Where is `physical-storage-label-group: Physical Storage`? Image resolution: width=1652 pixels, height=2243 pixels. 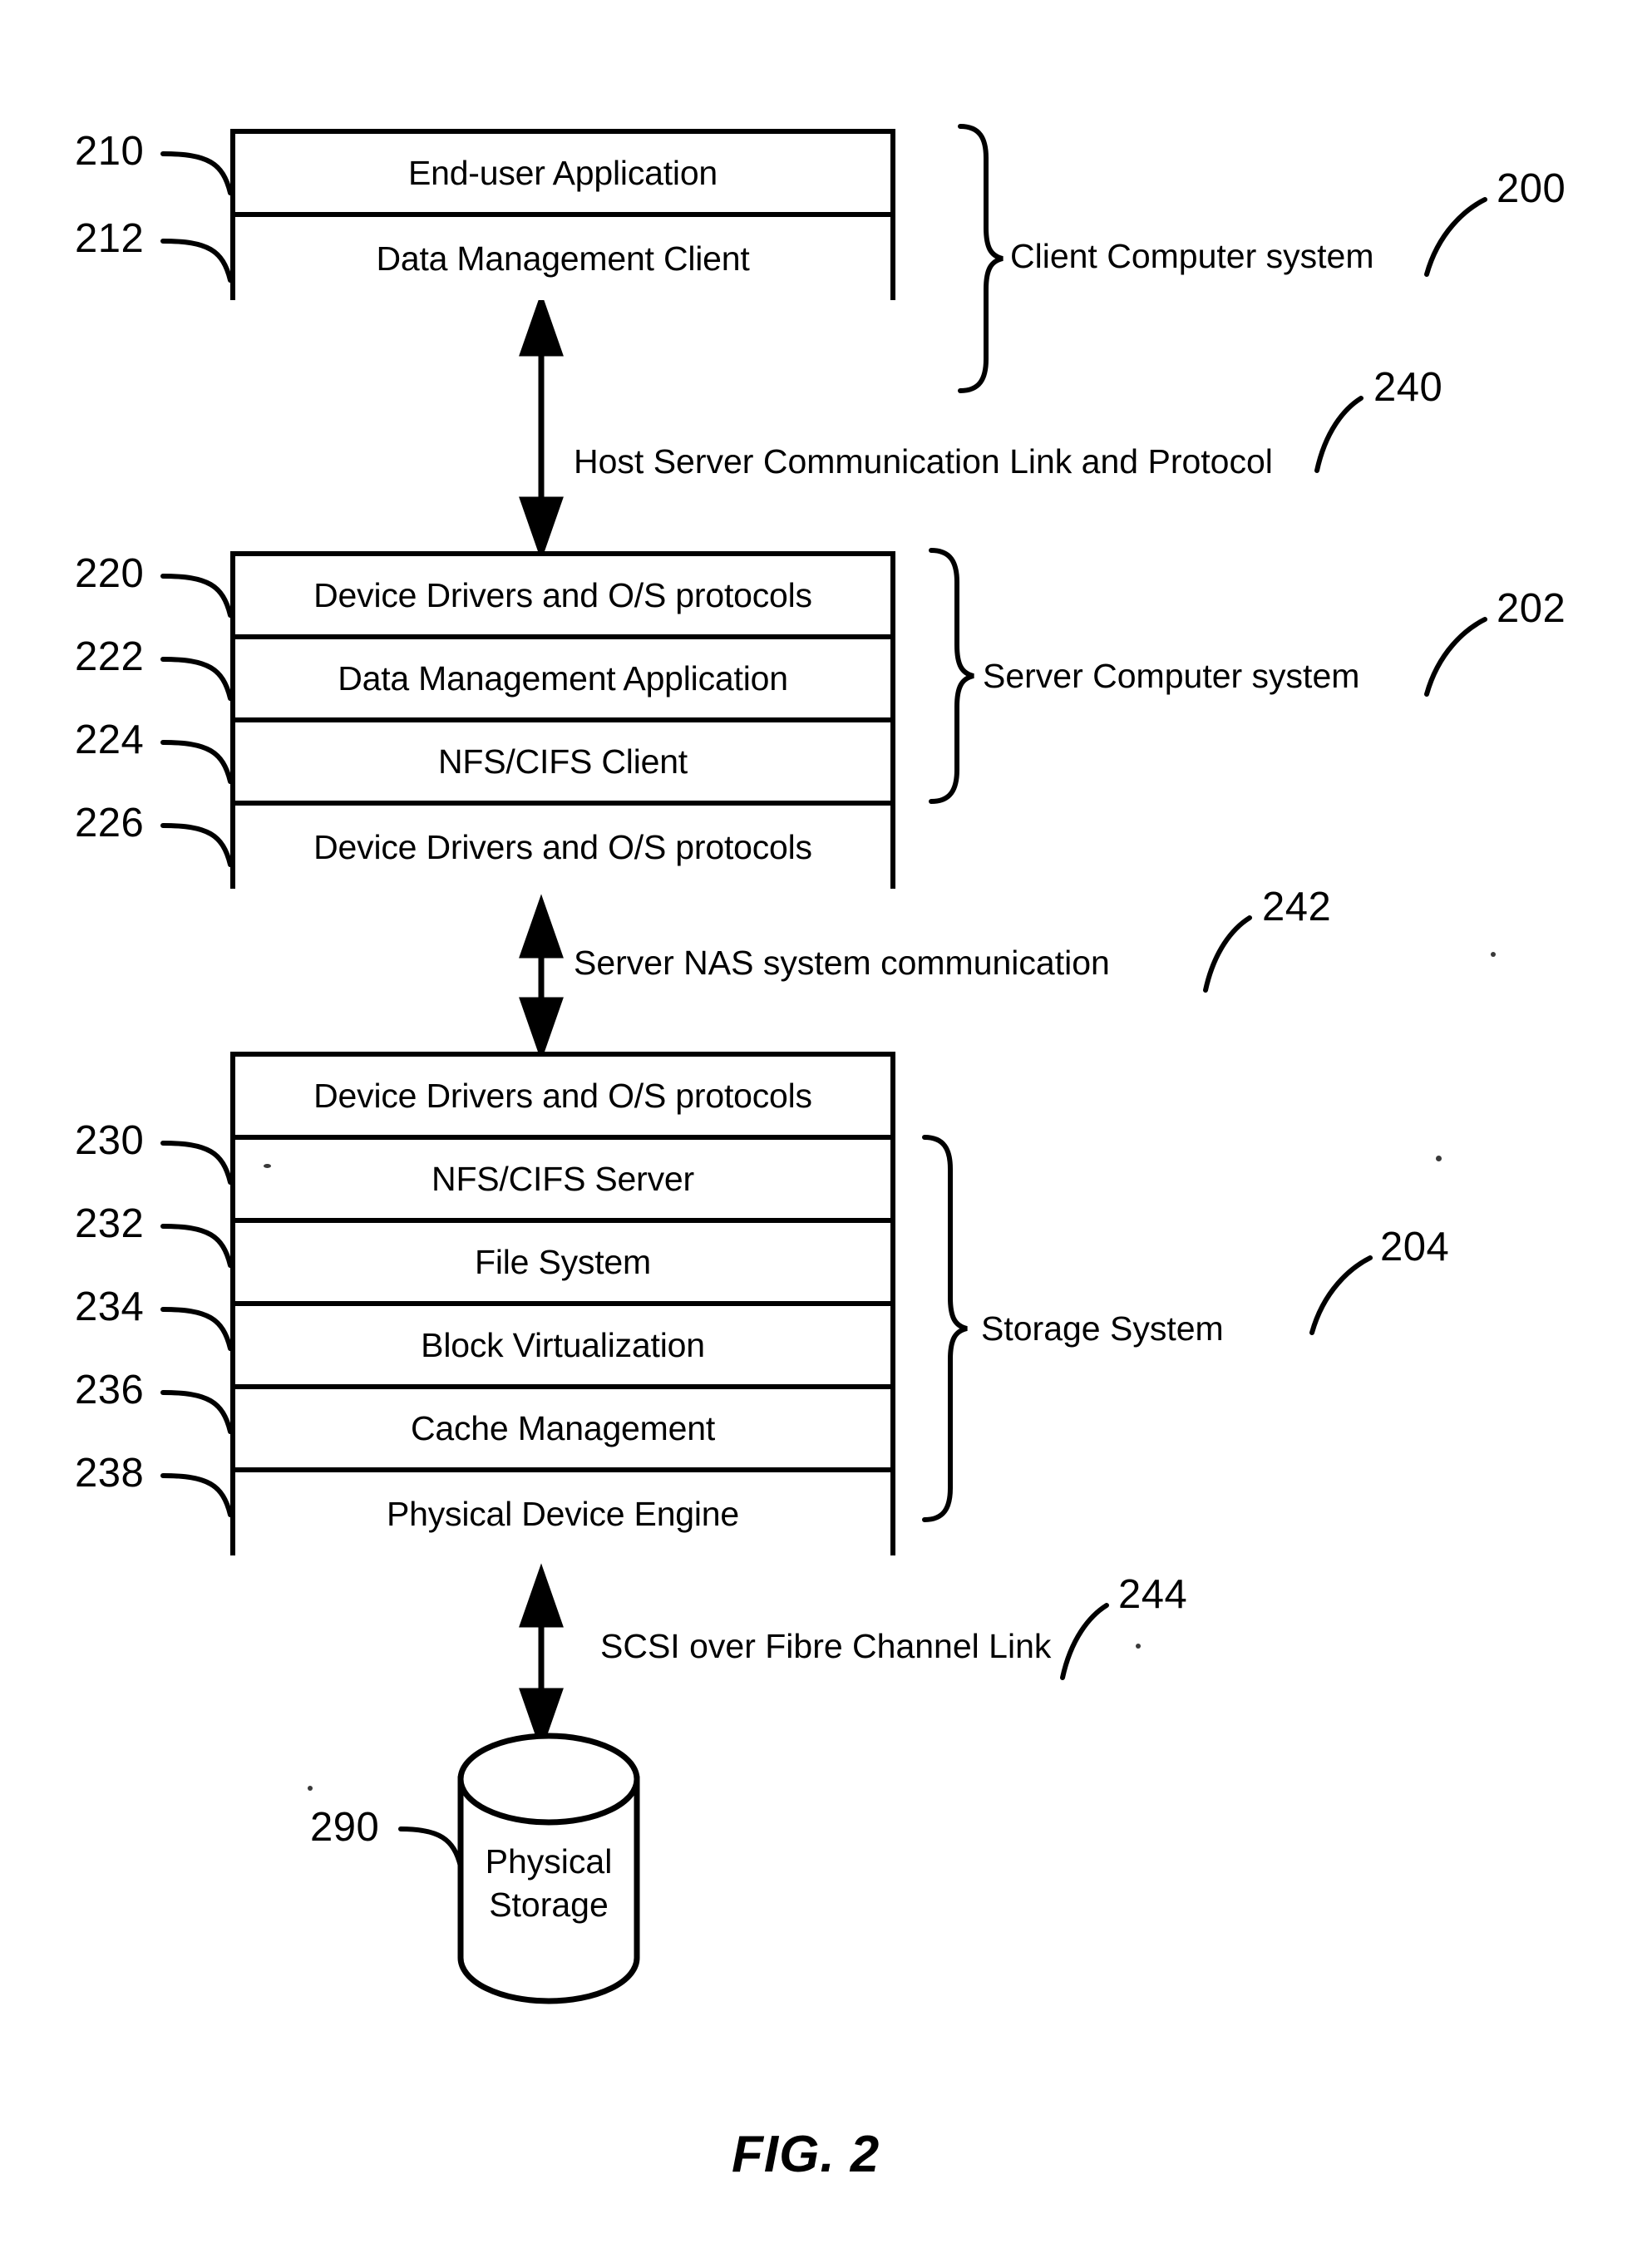
physical-storage-label-group: Physical Storage is located at coordinates (549, 1891).